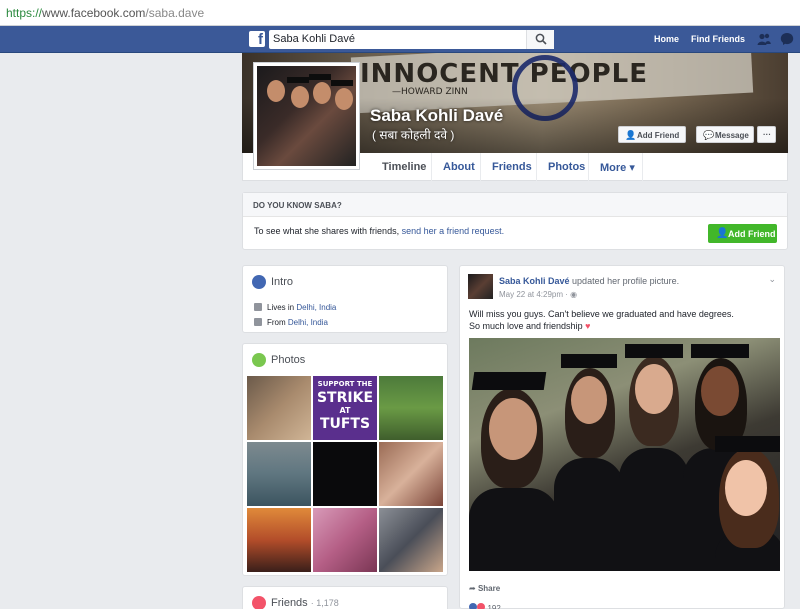  I want to click on friends-count: · 1,178, so click(324, 603).